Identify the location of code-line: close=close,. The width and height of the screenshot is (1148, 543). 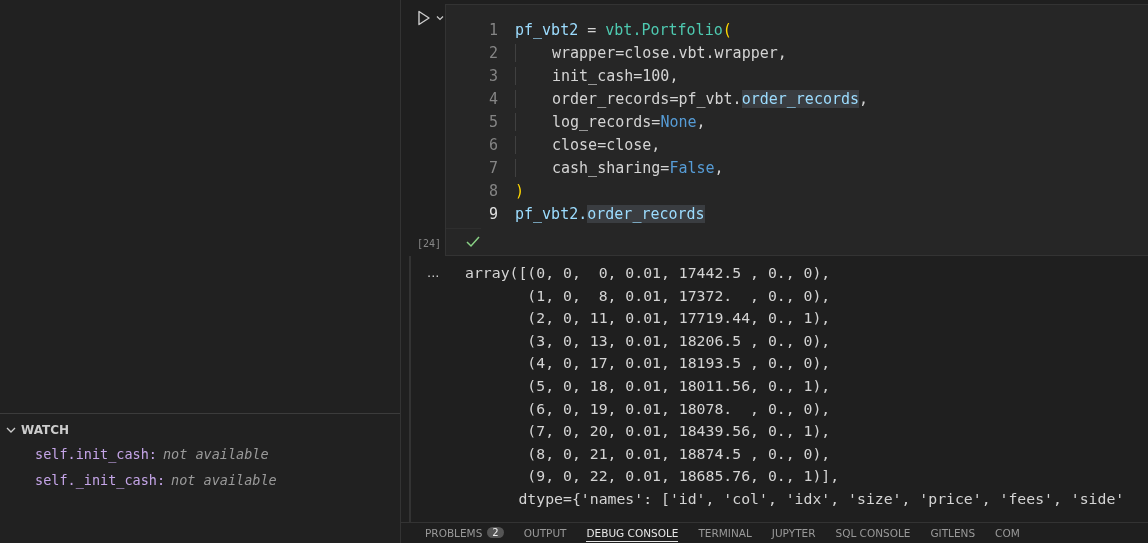
(588, 144).